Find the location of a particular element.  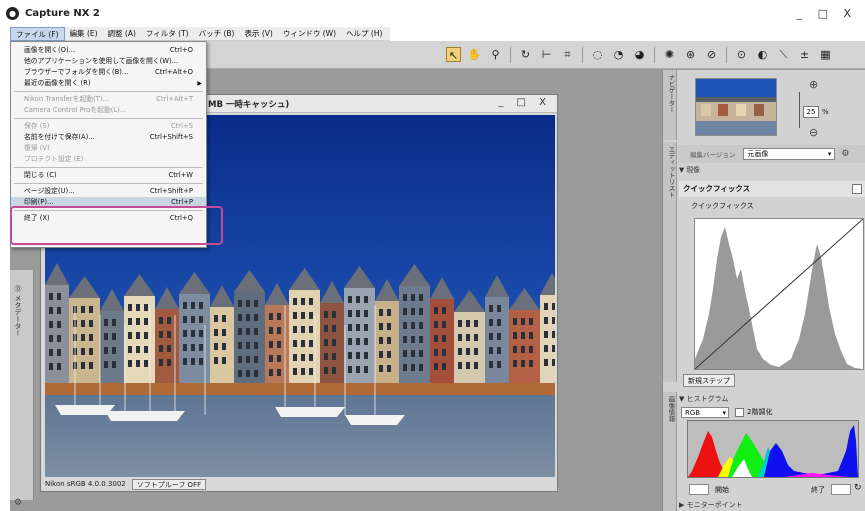

straighten-icon: ⊢ is located at coordinates (546, 54).